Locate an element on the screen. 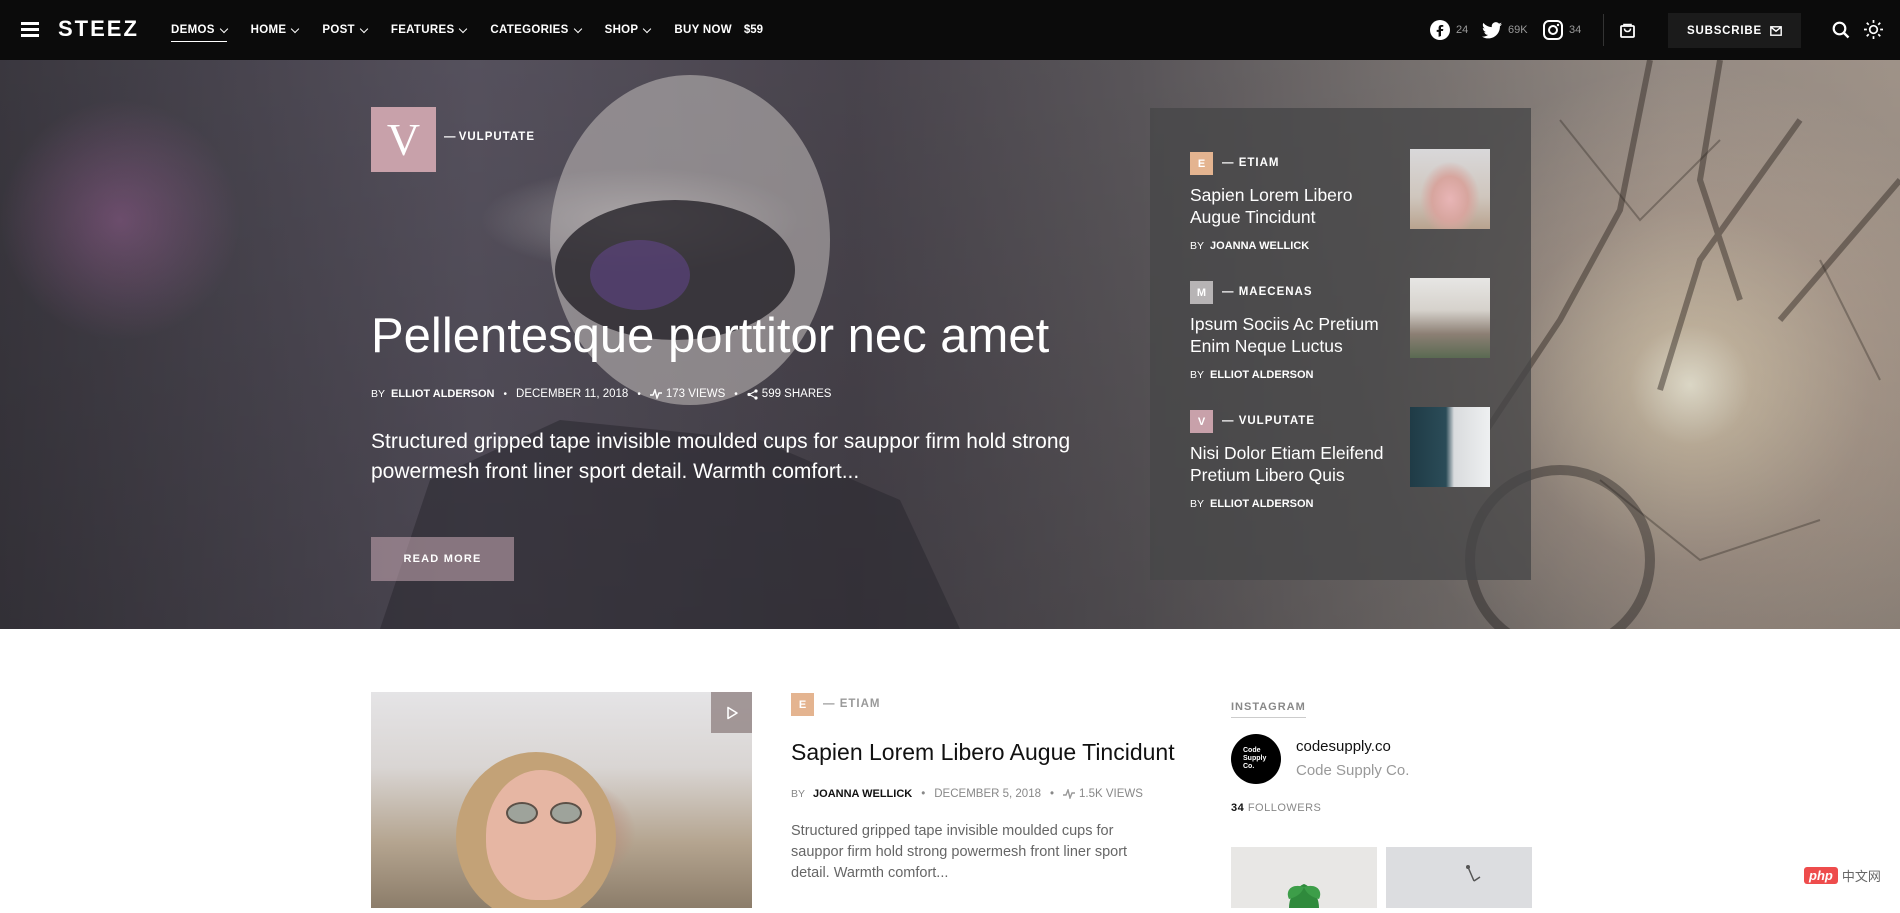 Image resolution: width=1900 pixels, height=913 pixels. avatar-text: Code Supply Co. is located at coordinates (1255, 758).